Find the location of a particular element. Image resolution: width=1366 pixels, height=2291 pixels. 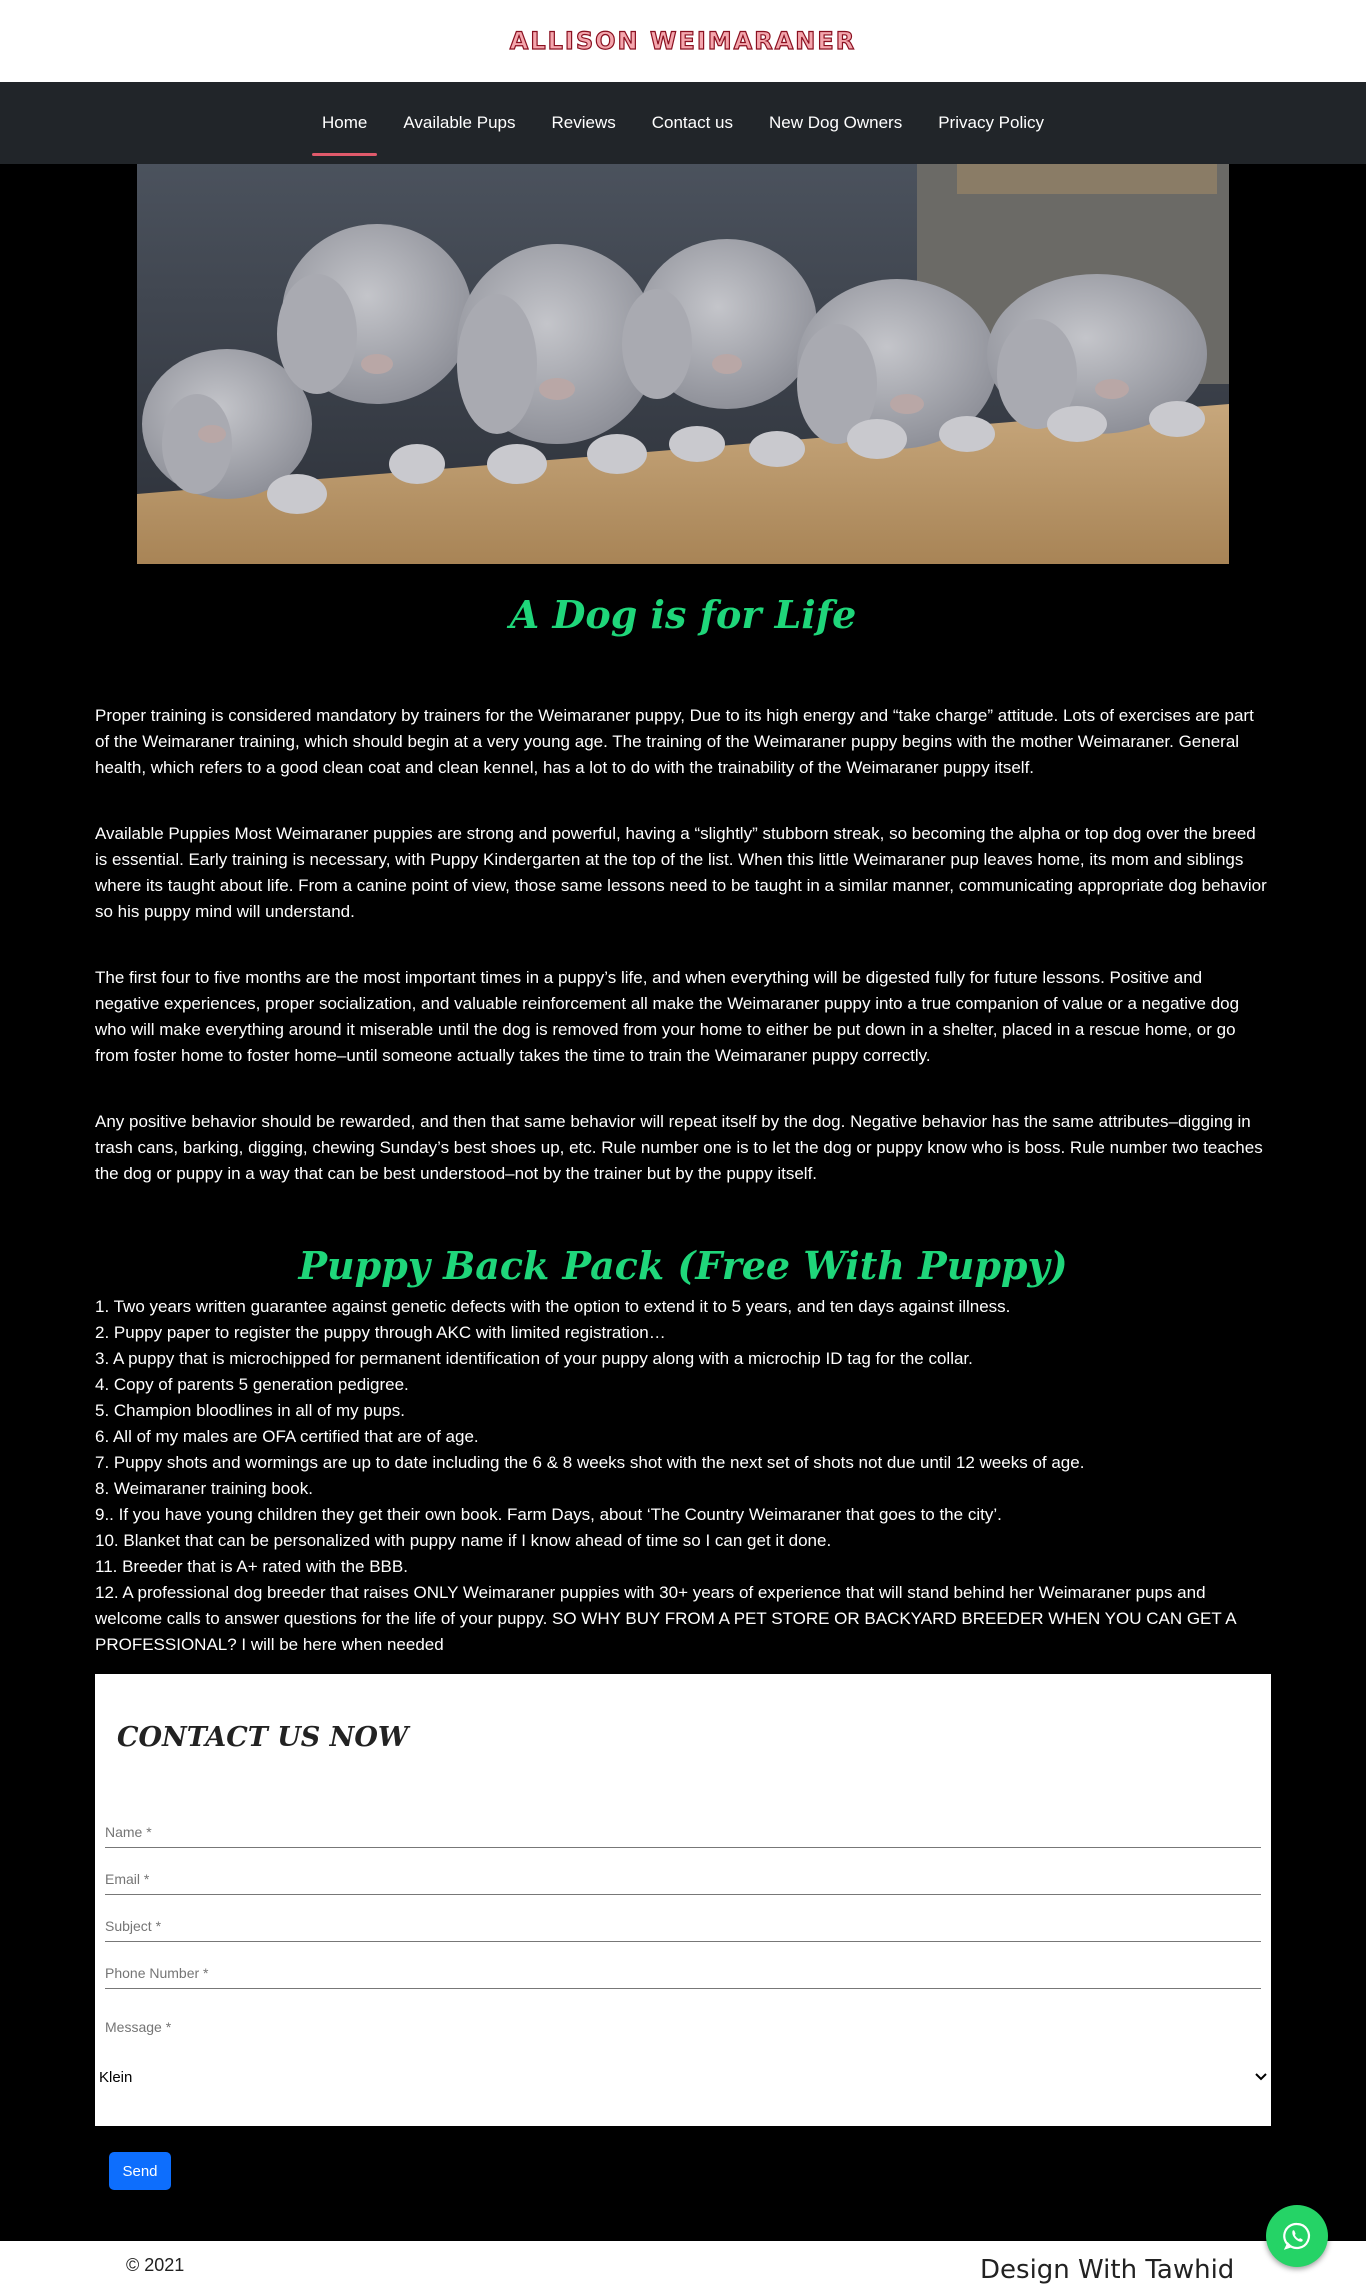

hero-image is located at coordinates (683, 364).